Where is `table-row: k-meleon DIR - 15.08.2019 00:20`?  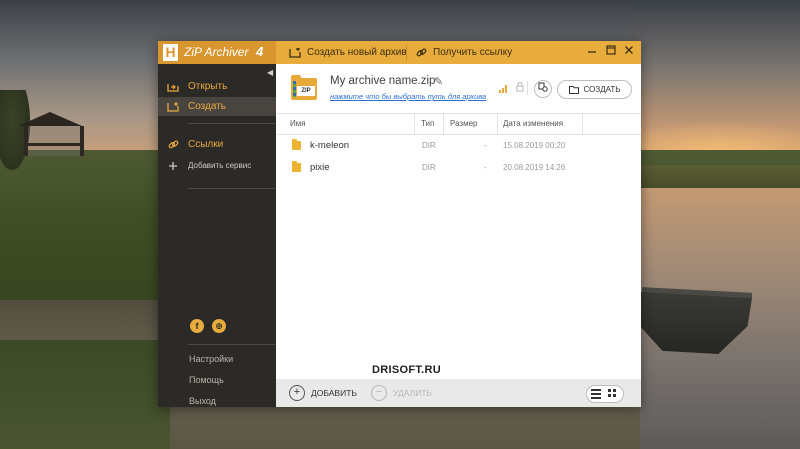 table-row: k-meleon DIR - 15.08.2019 00:20 is located at coordinates (458, 146).